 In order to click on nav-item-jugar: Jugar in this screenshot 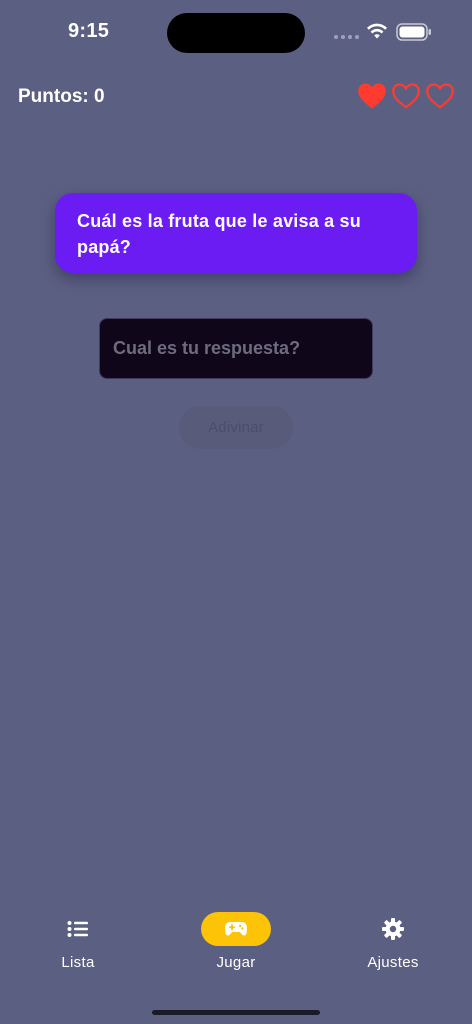, I will do `click(236, 941)`.